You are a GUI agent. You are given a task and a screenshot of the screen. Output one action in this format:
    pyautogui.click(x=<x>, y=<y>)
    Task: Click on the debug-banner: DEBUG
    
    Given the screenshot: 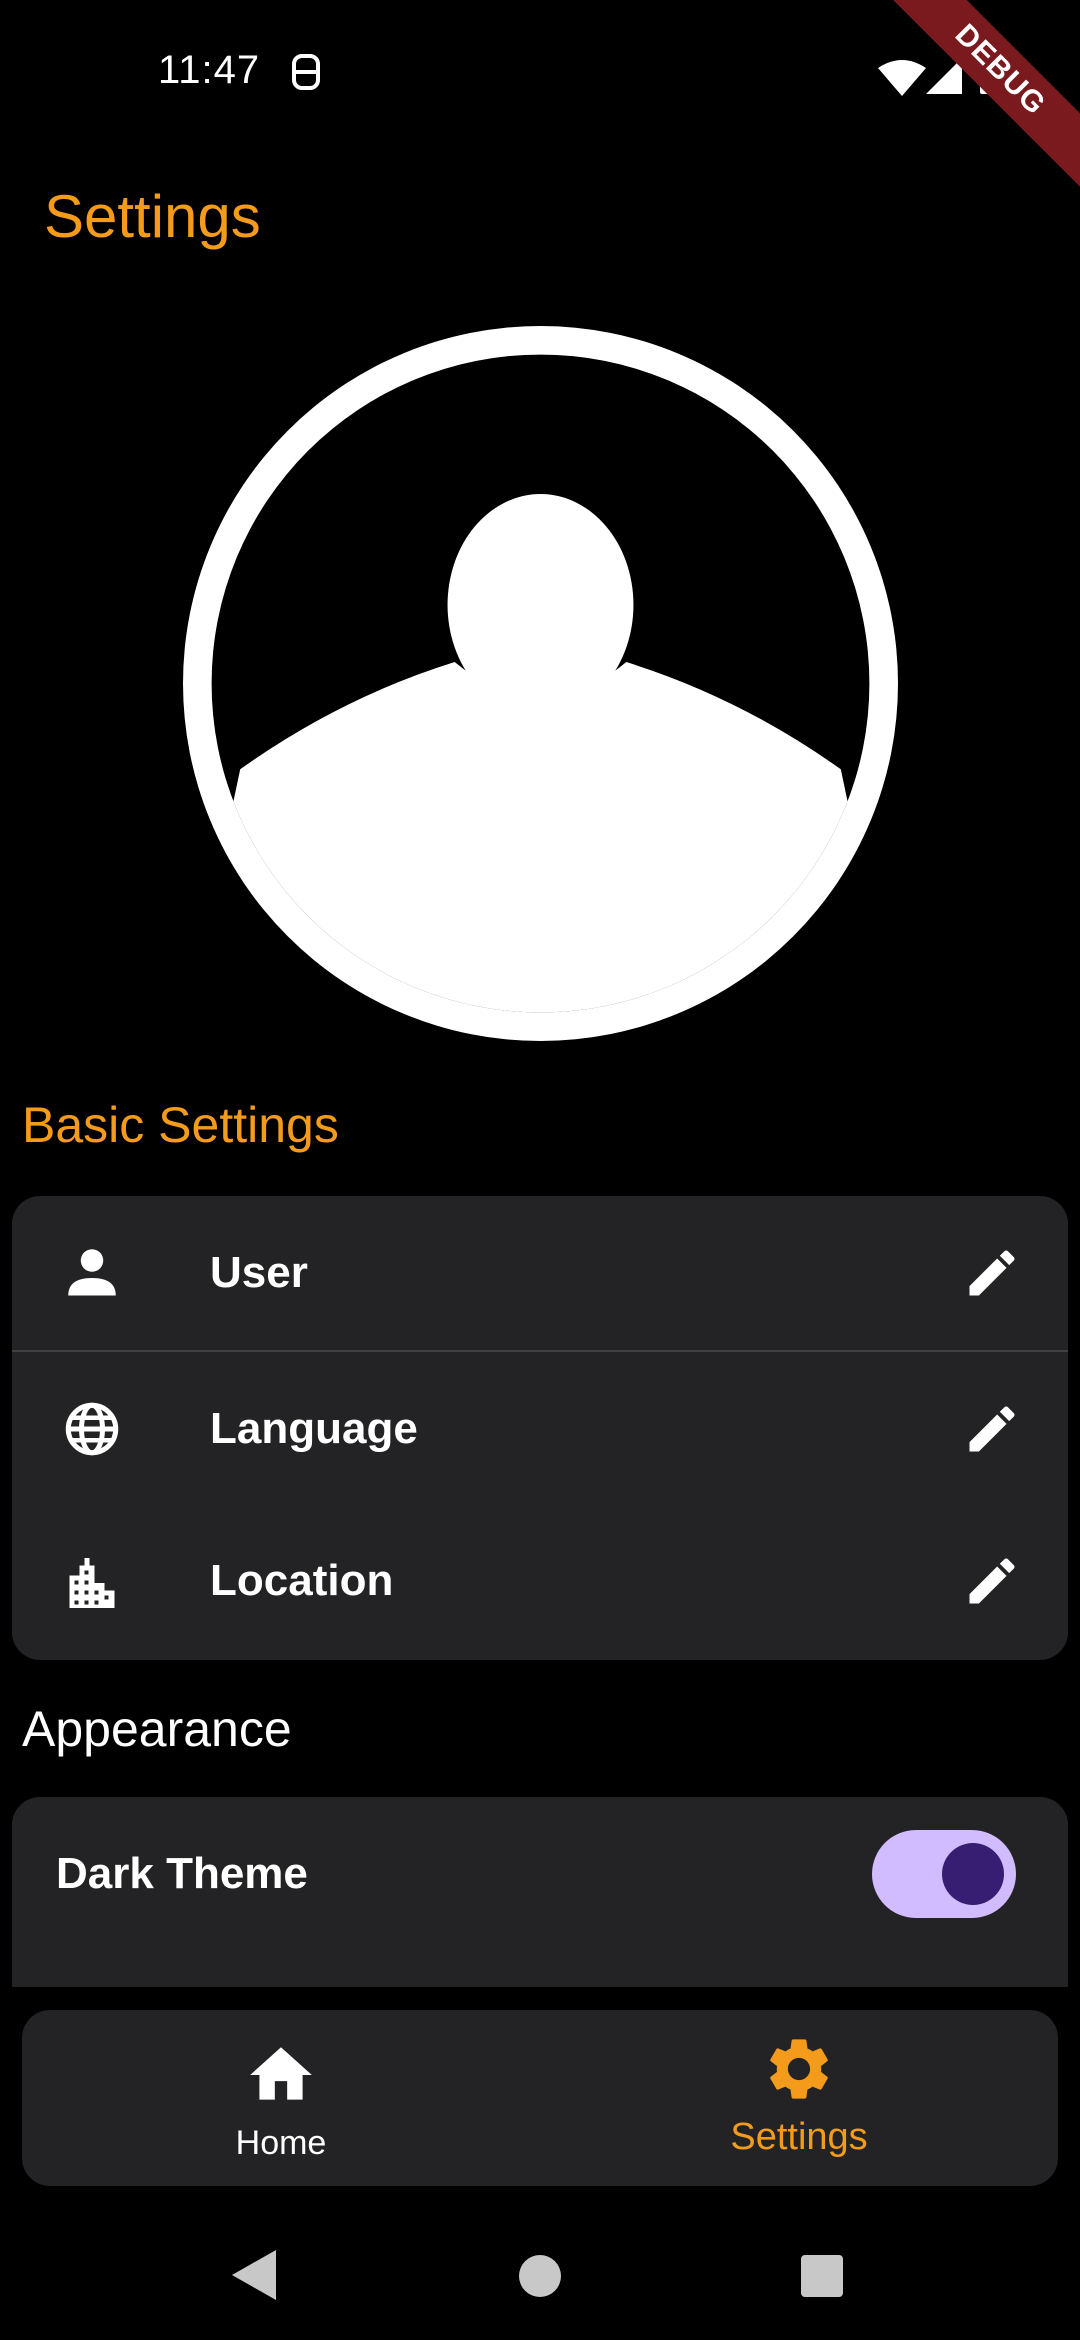 What is the action you would take?
    pyautogui.click(x=967, y=108)
    